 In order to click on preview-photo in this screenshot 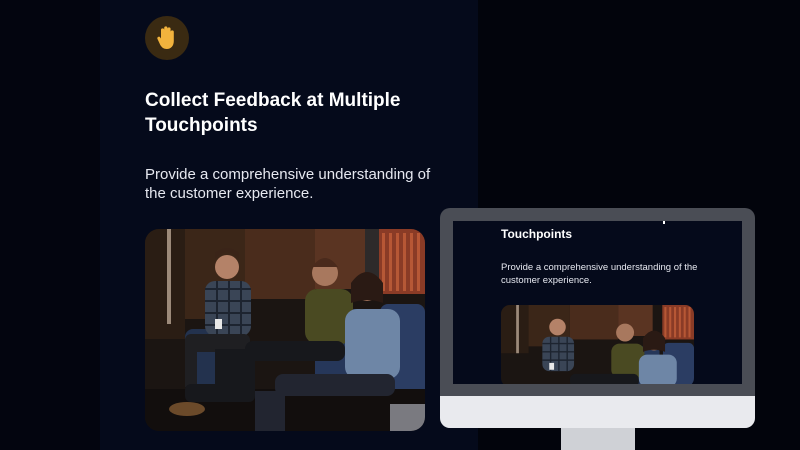, I will do `click(597, 344)`.